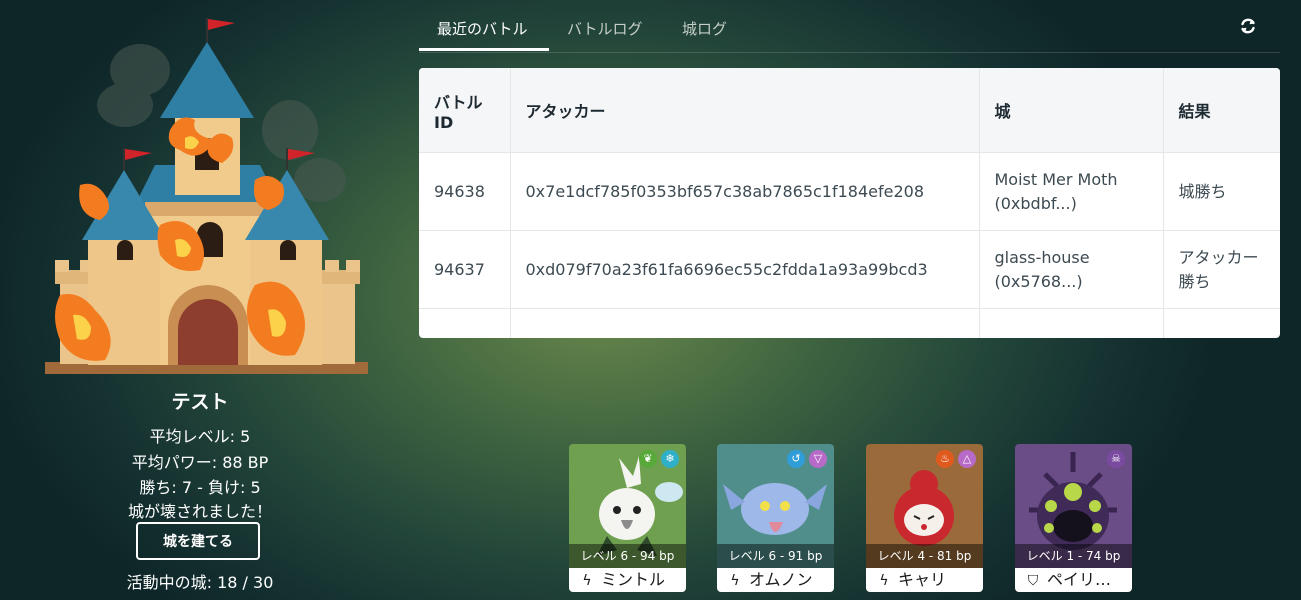 This screenshot has width=1301, height=600. What do you see at coordinates (482, 28) in the screenshot?
I see `tab-recent-battles: 最近のバトル` at bounding box center [482, 28].